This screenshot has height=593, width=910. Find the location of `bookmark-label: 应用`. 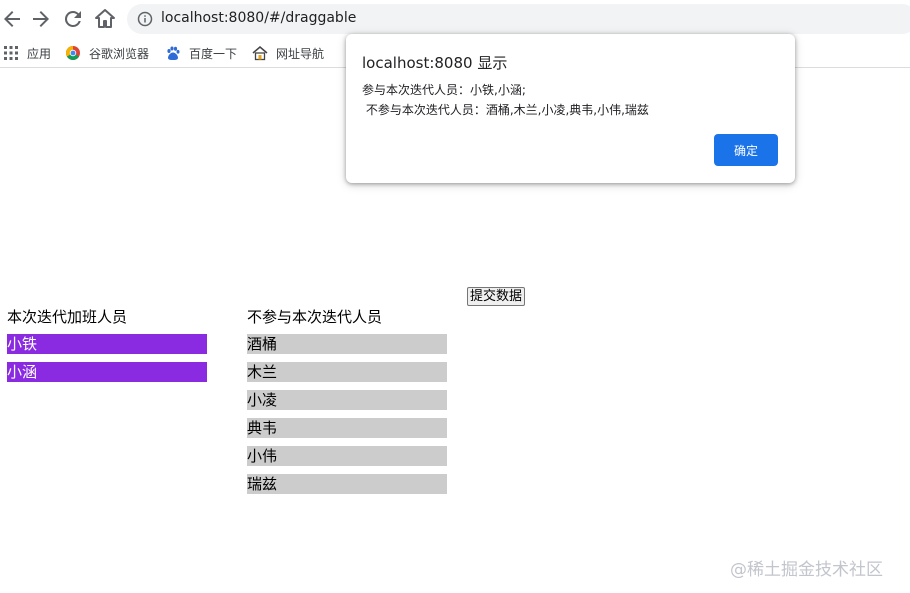

bookmark-label: 应用 is located at coordinates (39, 53).